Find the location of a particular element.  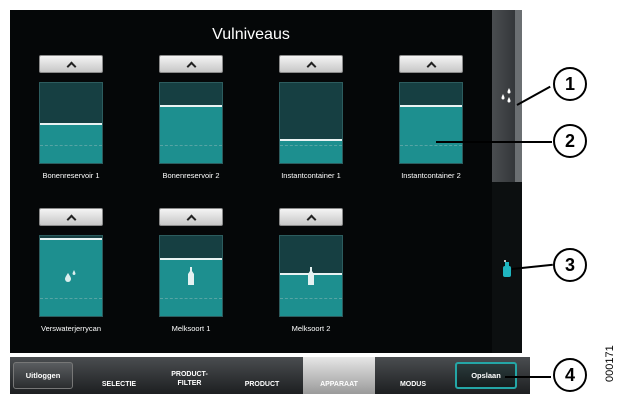

callout-3: 3 is located at coordinates (570, 265).